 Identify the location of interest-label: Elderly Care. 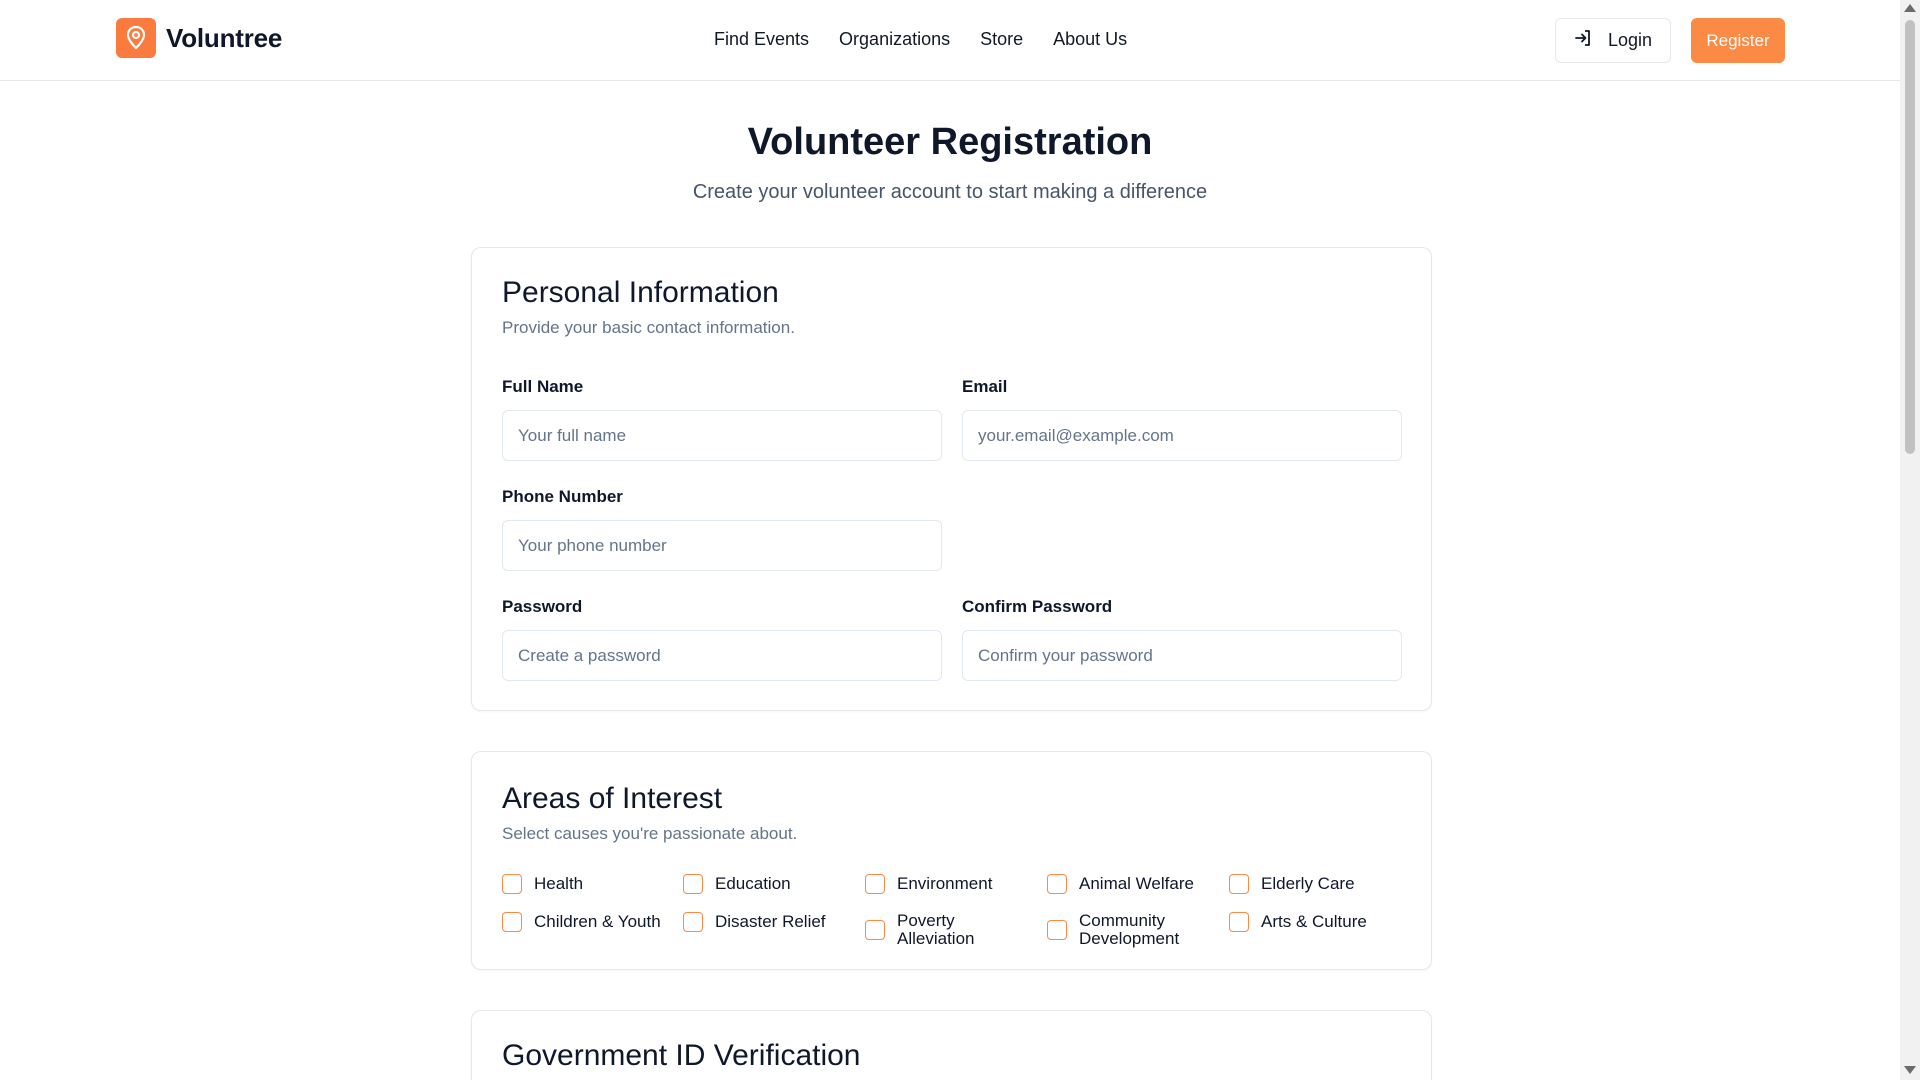
(1308, 883).